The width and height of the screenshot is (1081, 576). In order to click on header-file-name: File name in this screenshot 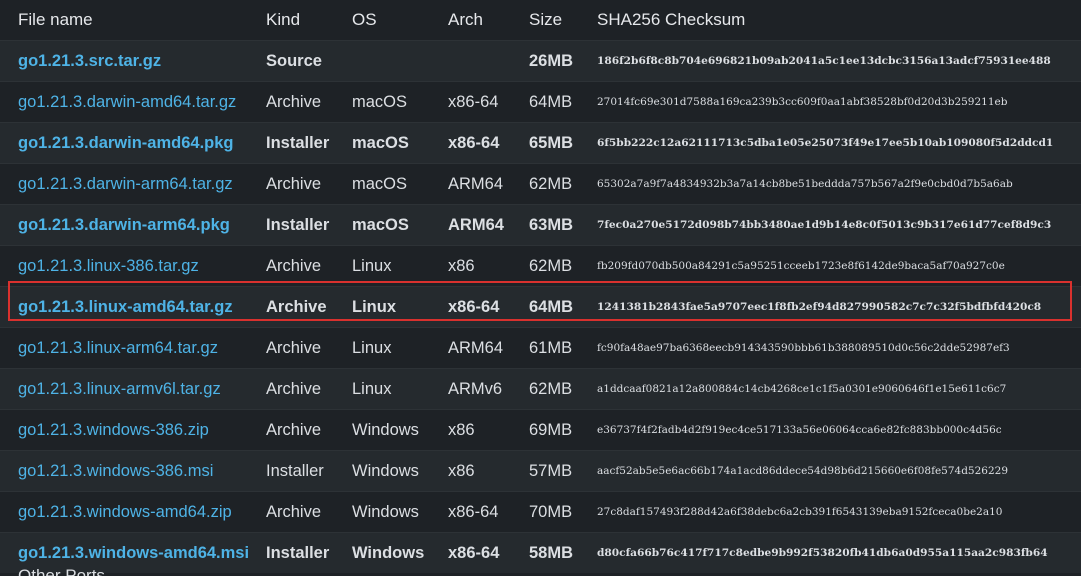, I will do `click(55, 19)`.